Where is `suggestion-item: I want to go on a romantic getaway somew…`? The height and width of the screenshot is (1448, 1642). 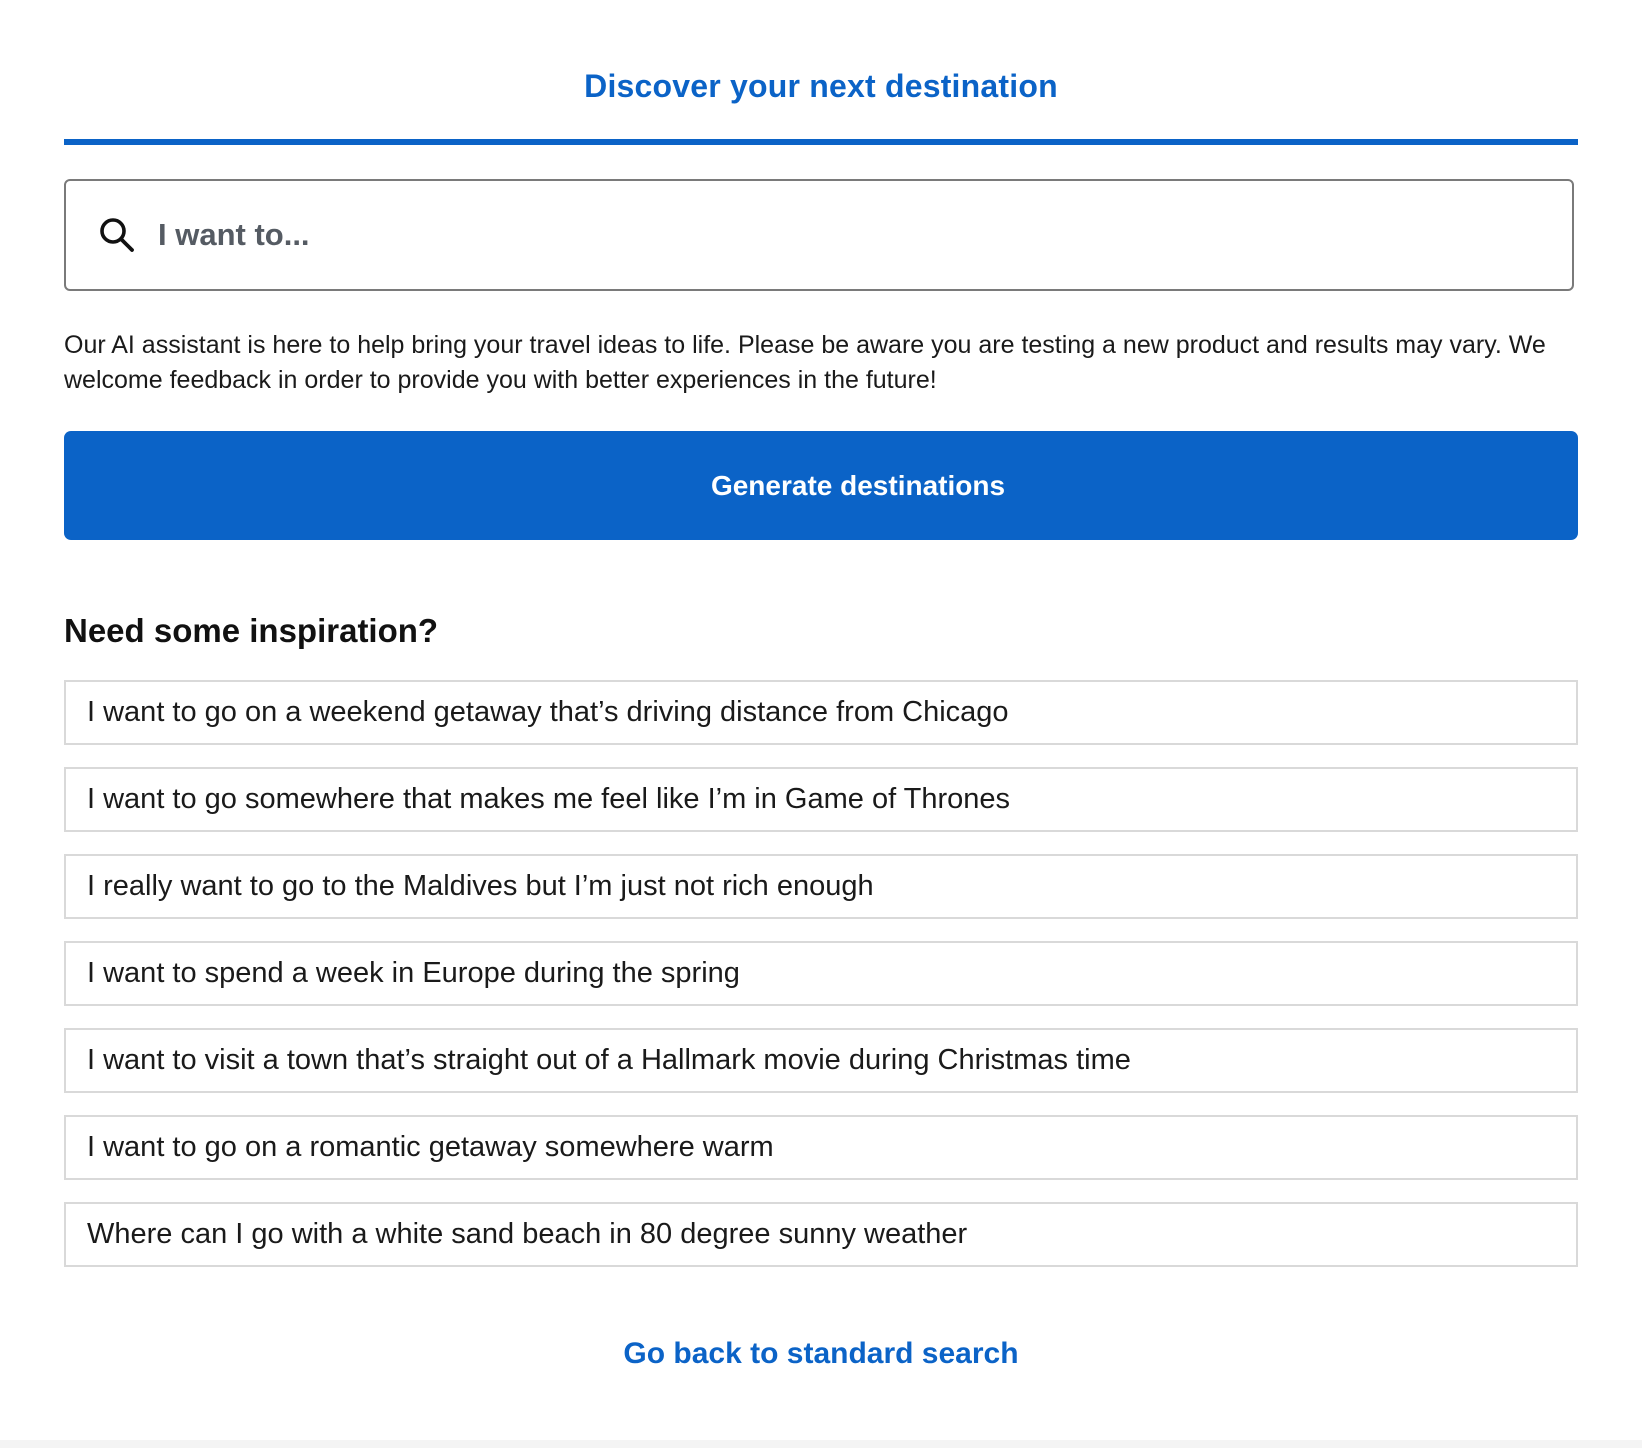
suggestion-item: I want to go on a romantic getaway somew… is located at coordinates (821, 1147).